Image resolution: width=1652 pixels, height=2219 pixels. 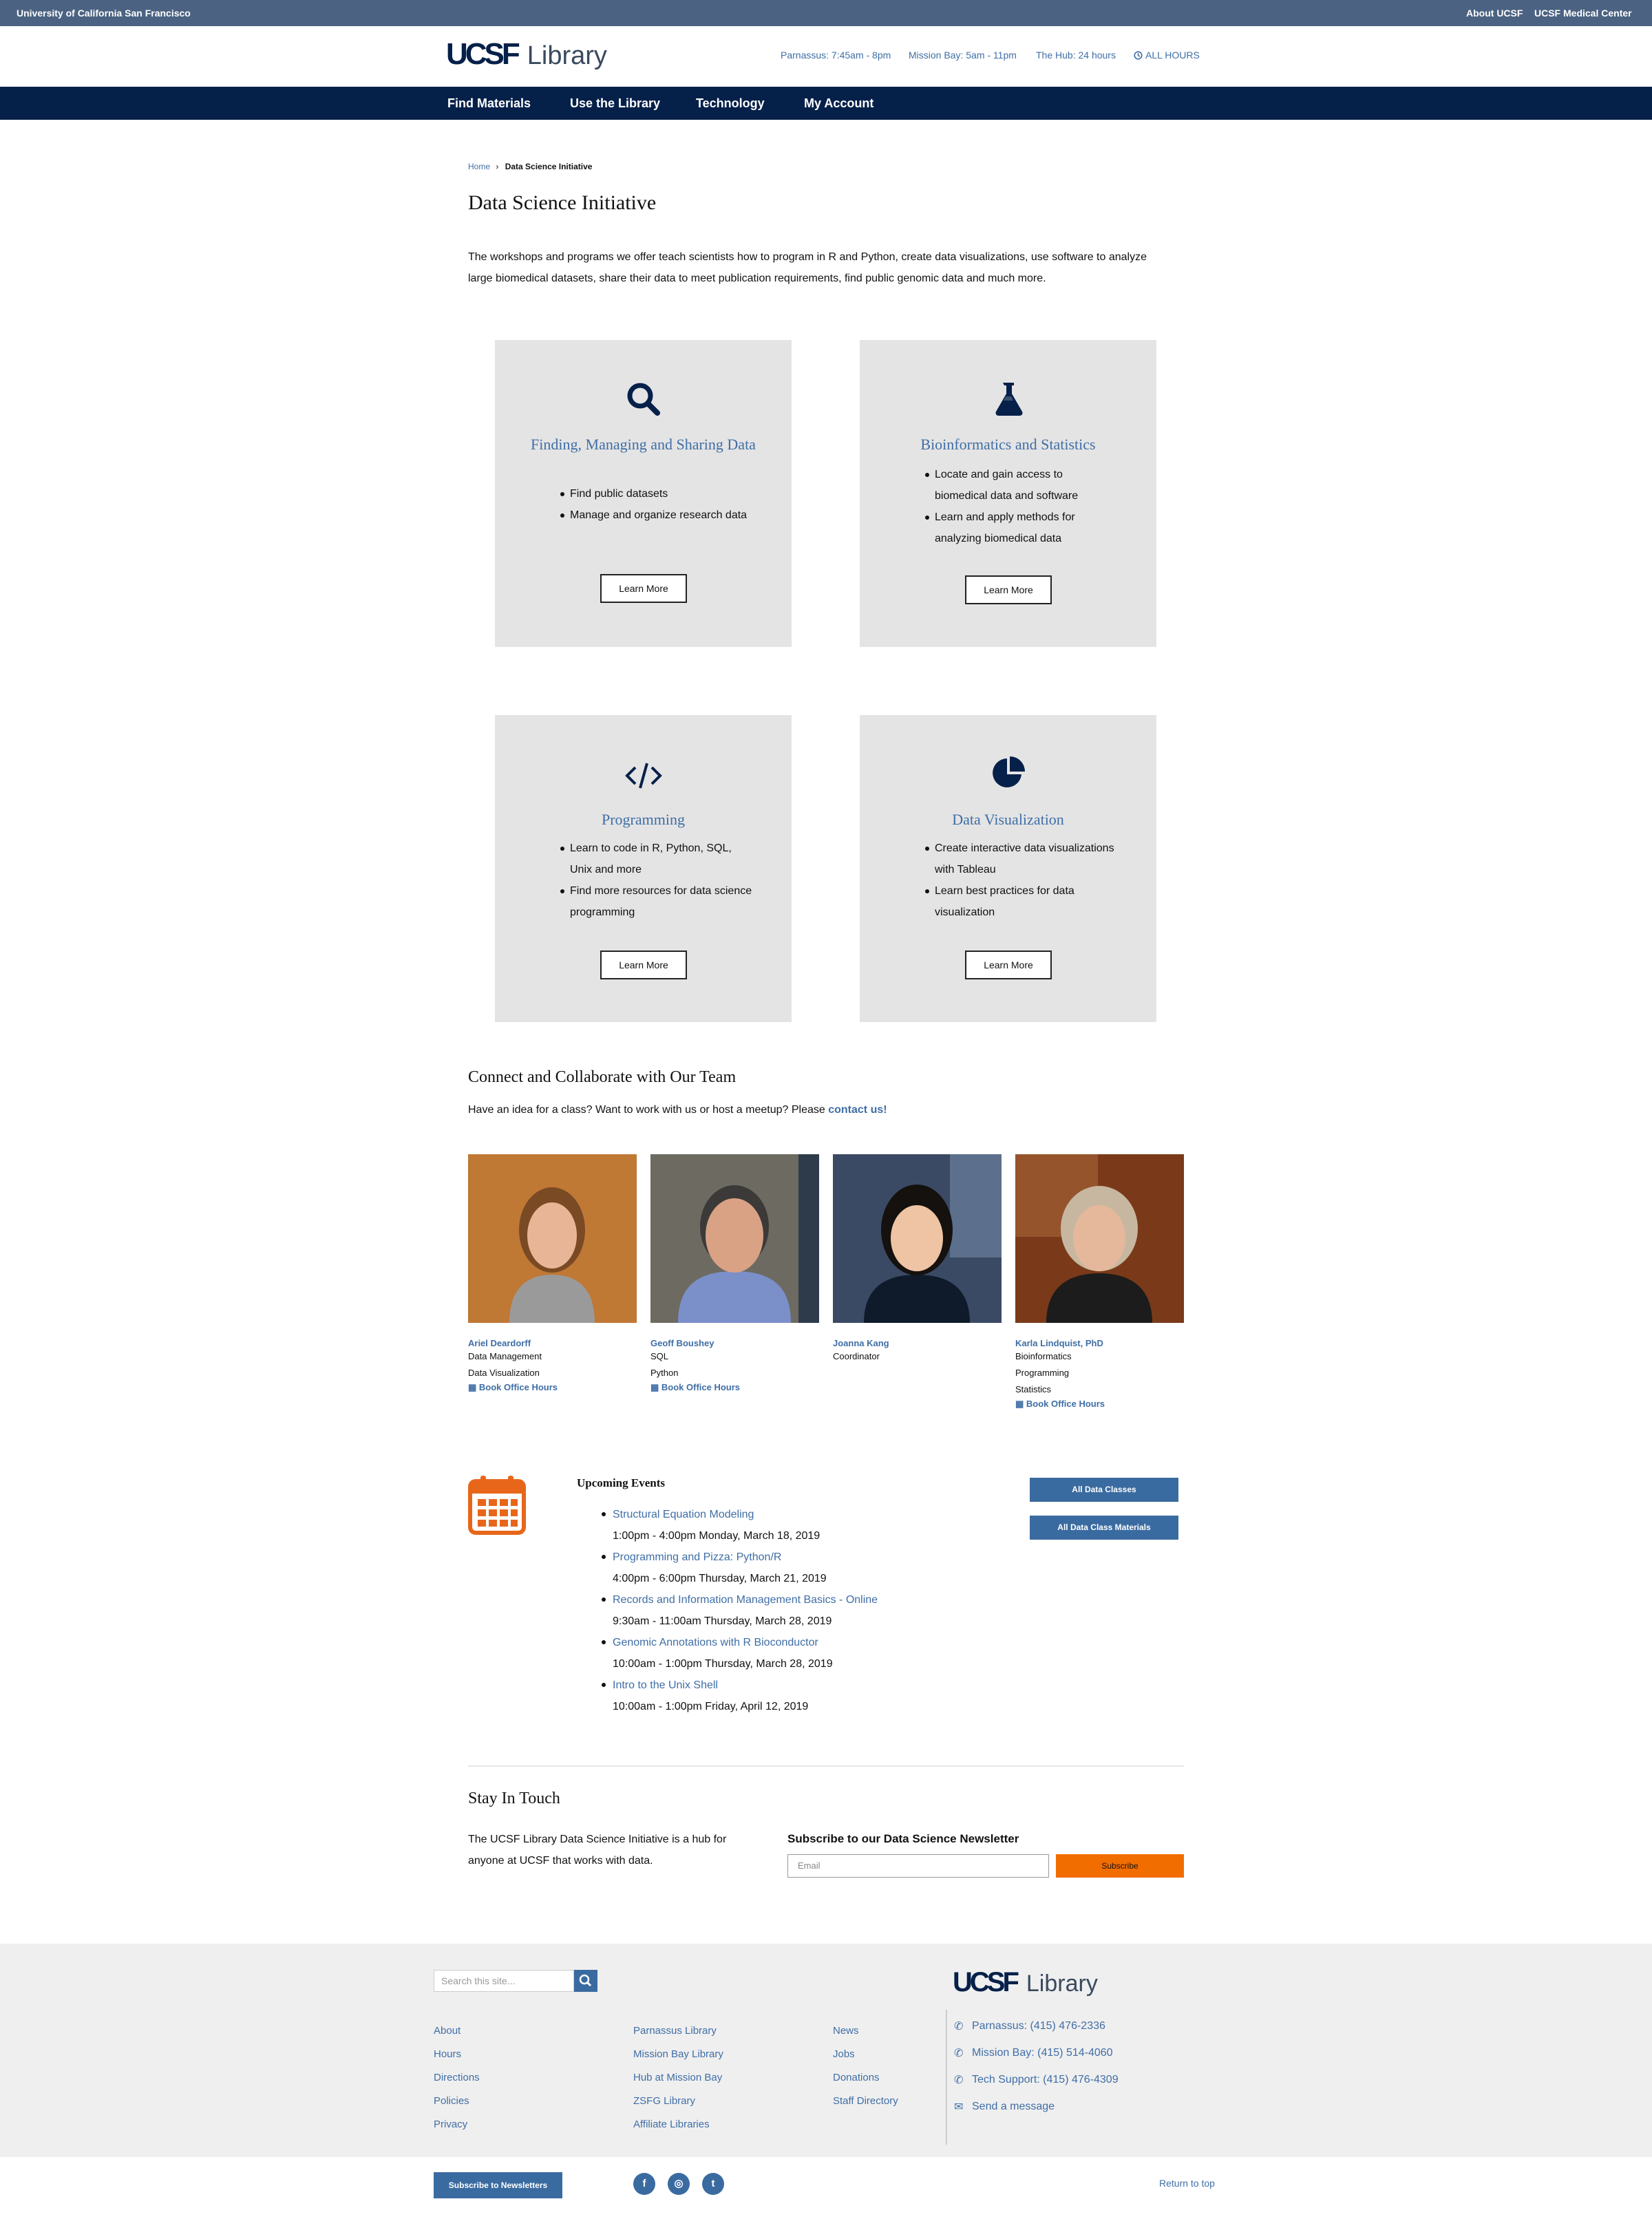 I want to click on nav-find-materials: Find Materials, so click(x=489, y=103).